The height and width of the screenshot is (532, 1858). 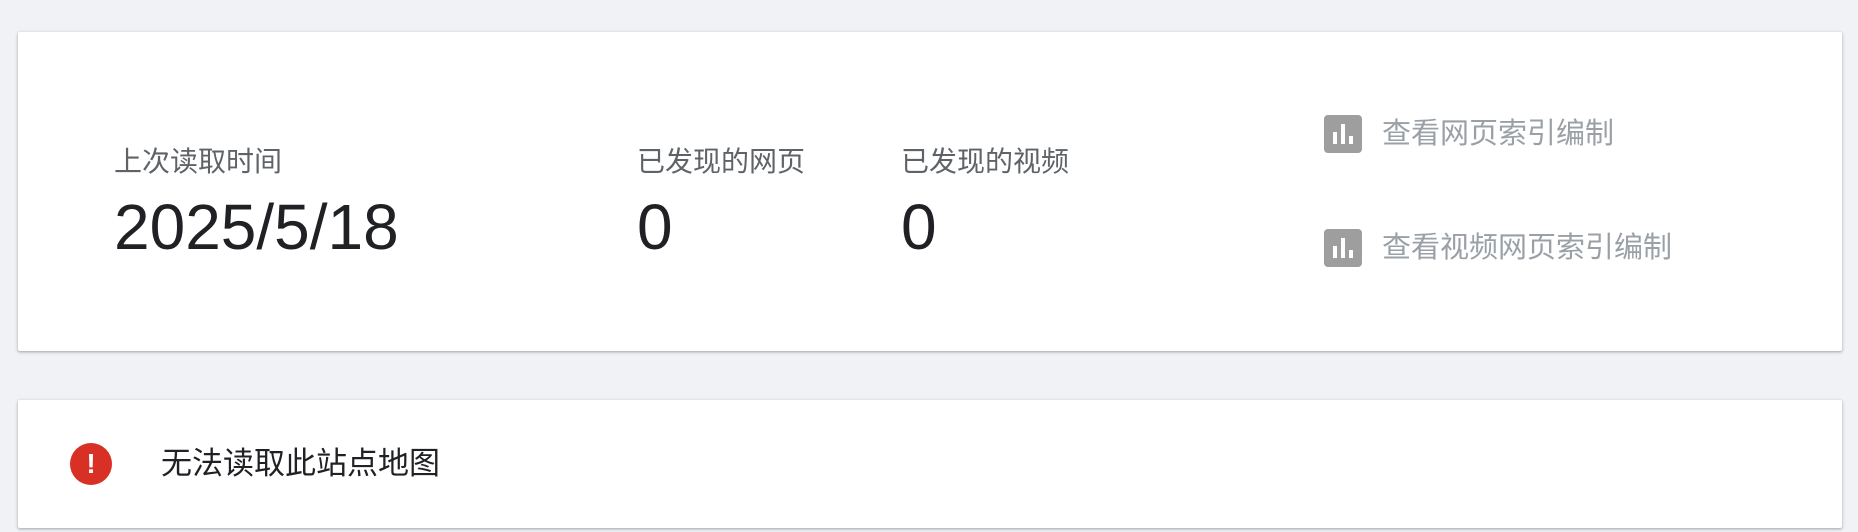 I want to click on view-page-indexing-link: 查看网页索引编制, so click(x=1469, y=134).